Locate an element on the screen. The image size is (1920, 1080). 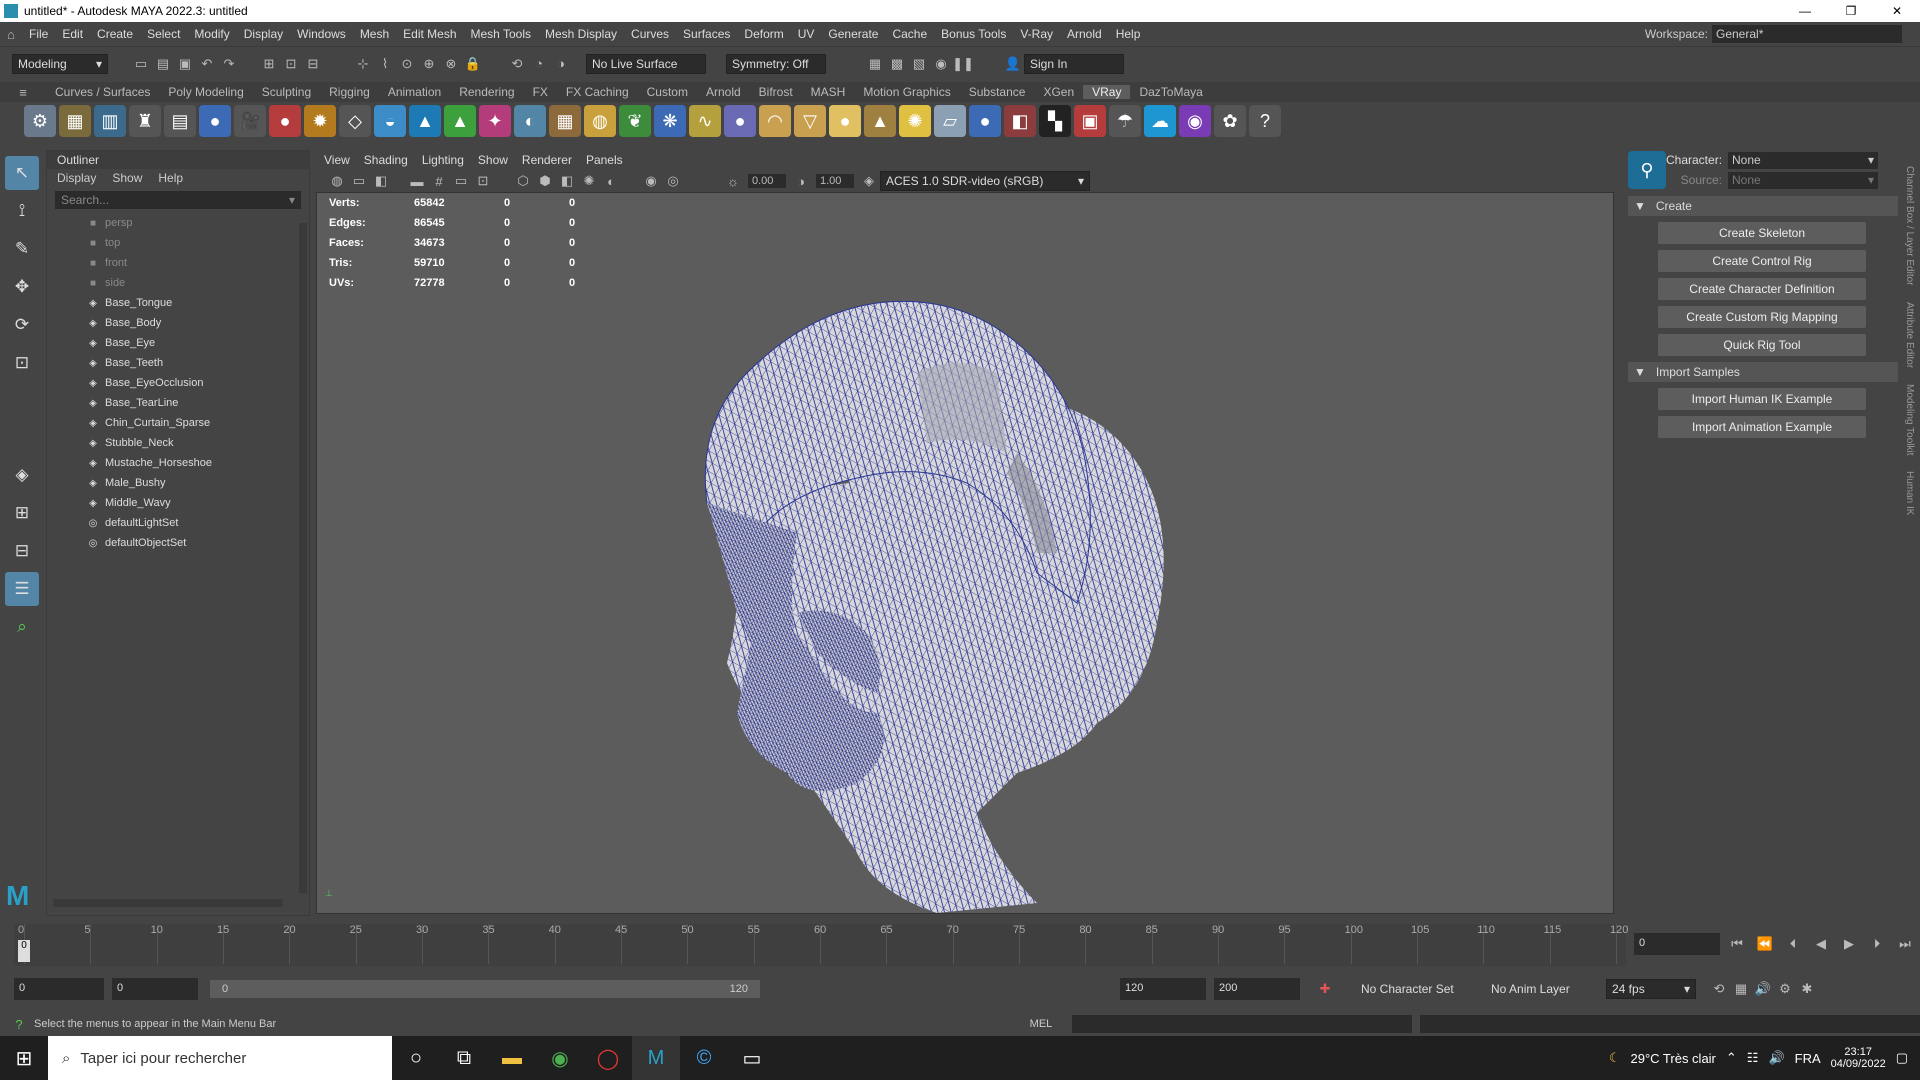
new-scene-icon: ▭ is located at coordinates (141, 64).